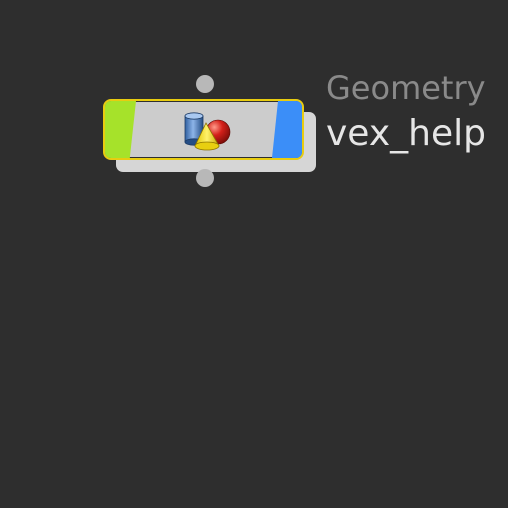 The height and width of the screenshot is (508, 508). Describe the element at coordinates (207, 131) in the screenshot. I see `geometry-shapes-icon` at that location.